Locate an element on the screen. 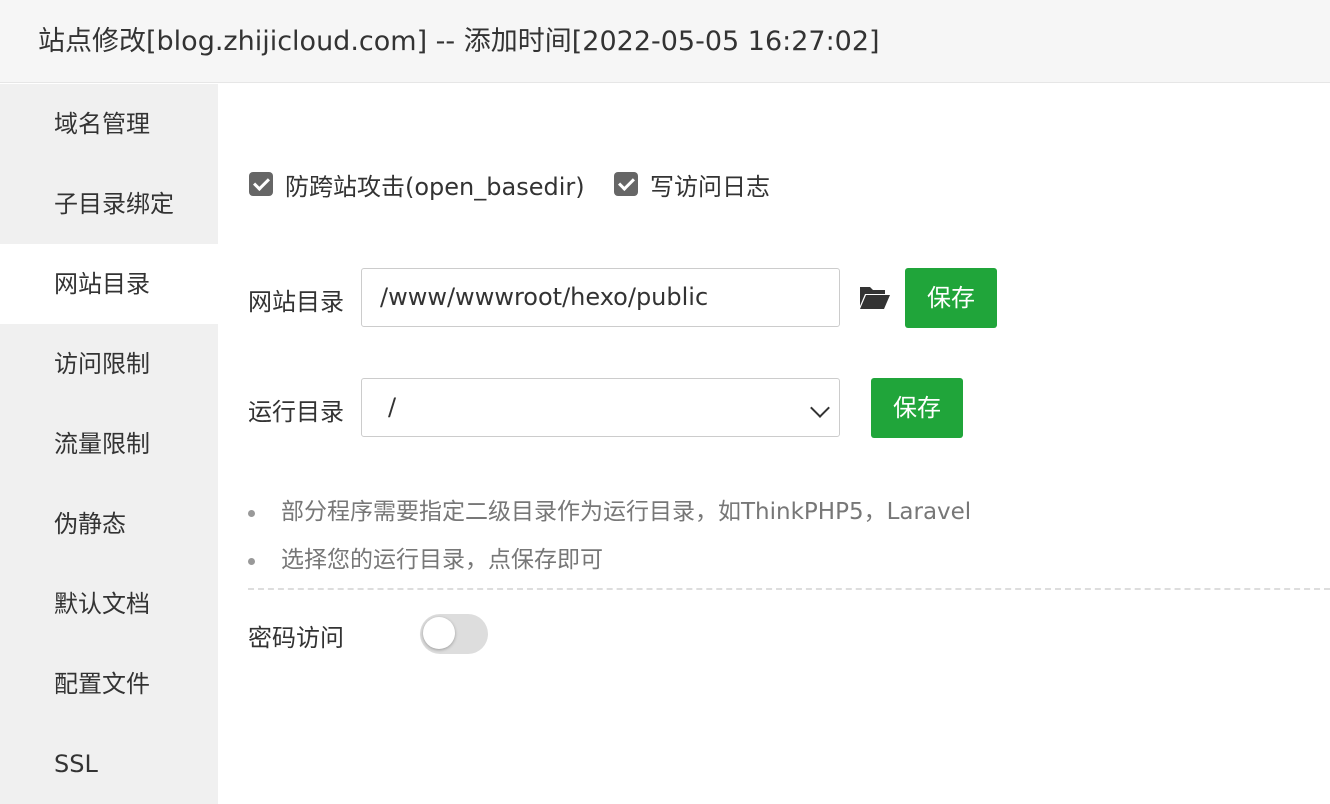  tip-item: 部分程序需要指定二级目录作为运行目录，如ThinkPHP5，Laravel is located at coordinates (609, 518).